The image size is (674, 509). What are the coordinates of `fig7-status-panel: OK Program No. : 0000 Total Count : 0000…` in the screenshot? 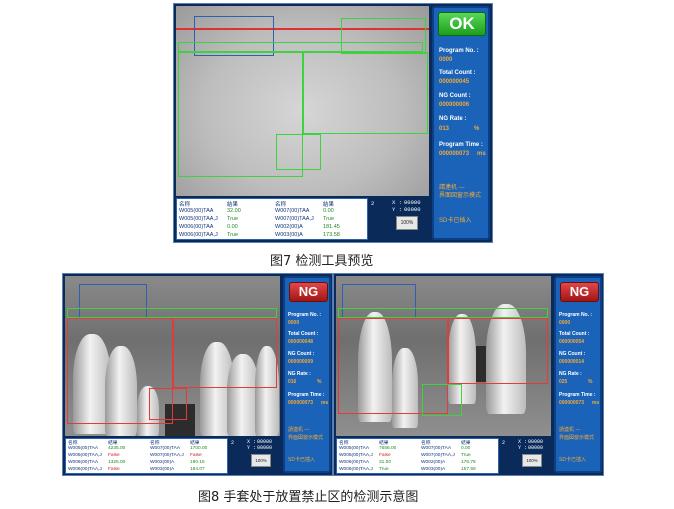 It's located at (461, 123).